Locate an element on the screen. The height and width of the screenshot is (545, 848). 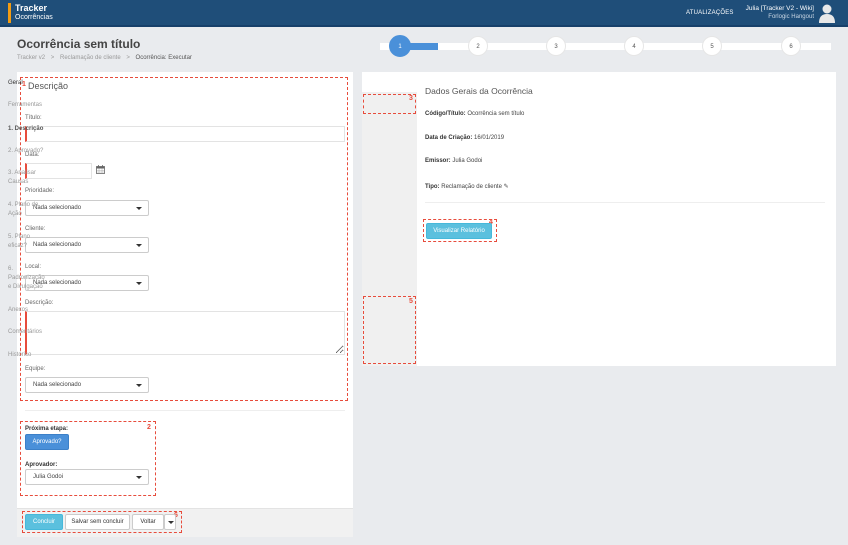
emitter-field: Emissor: Julia Godoi is located at coordinates (453, 161).